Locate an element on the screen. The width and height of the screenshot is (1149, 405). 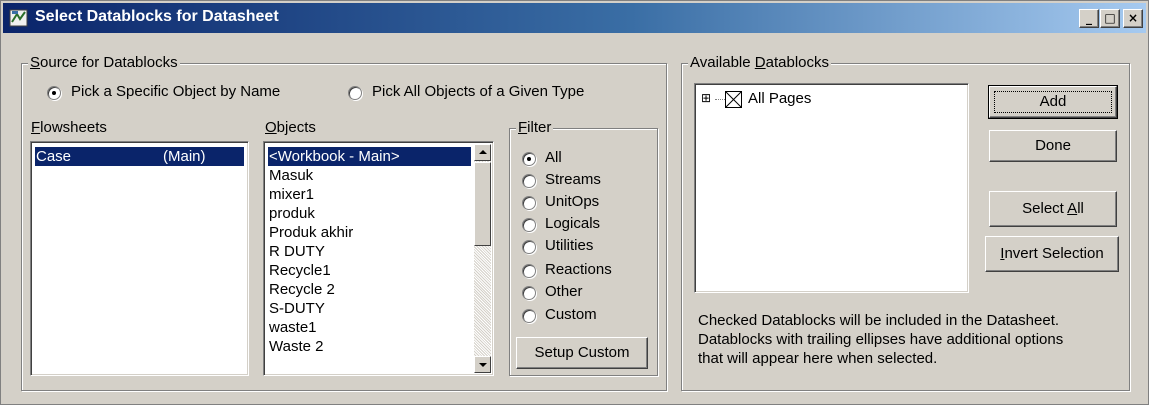
filter-label-unitops: UnitOps is located at coordinates (572, 201).